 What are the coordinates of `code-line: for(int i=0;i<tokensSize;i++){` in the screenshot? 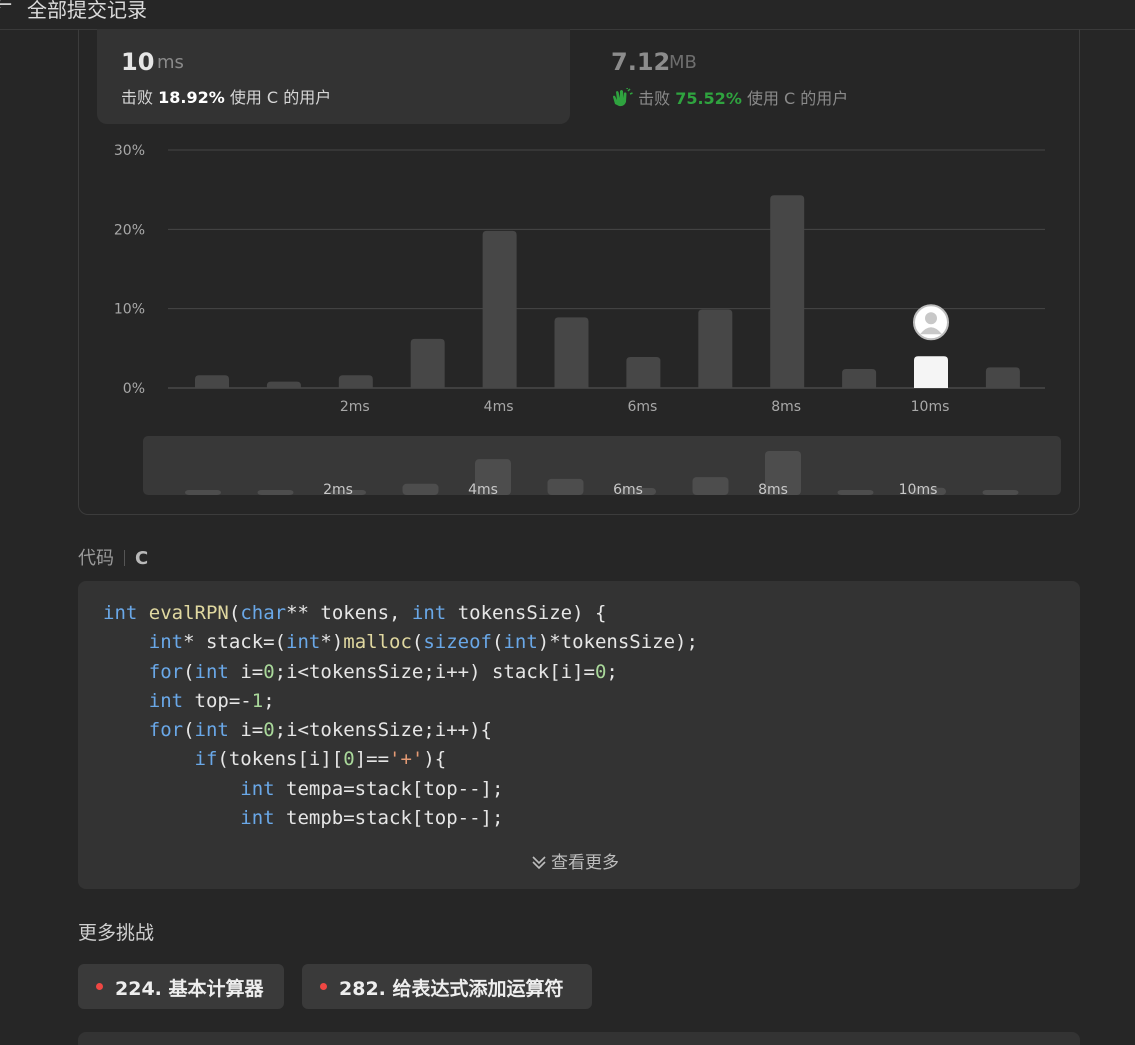 It's located at (320, 730).